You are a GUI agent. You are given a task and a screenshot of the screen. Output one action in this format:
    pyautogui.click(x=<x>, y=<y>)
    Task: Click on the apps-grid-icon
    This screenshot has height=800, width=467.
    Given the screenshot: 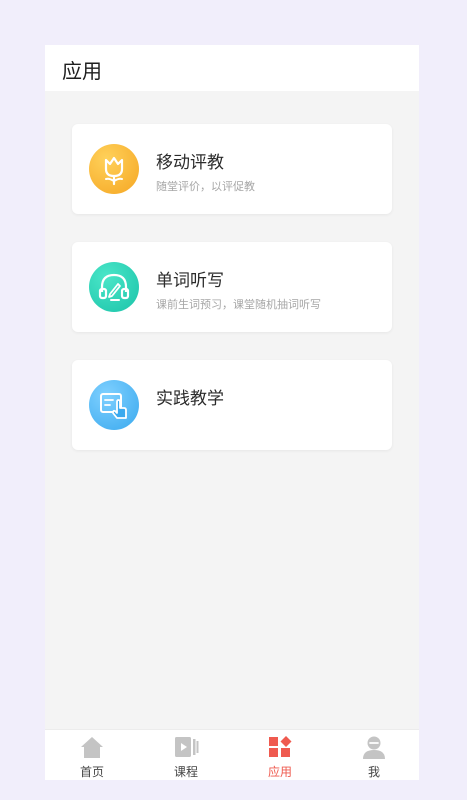 What is the action you would take?
    pyautogui.click(x=280, y=746)
    